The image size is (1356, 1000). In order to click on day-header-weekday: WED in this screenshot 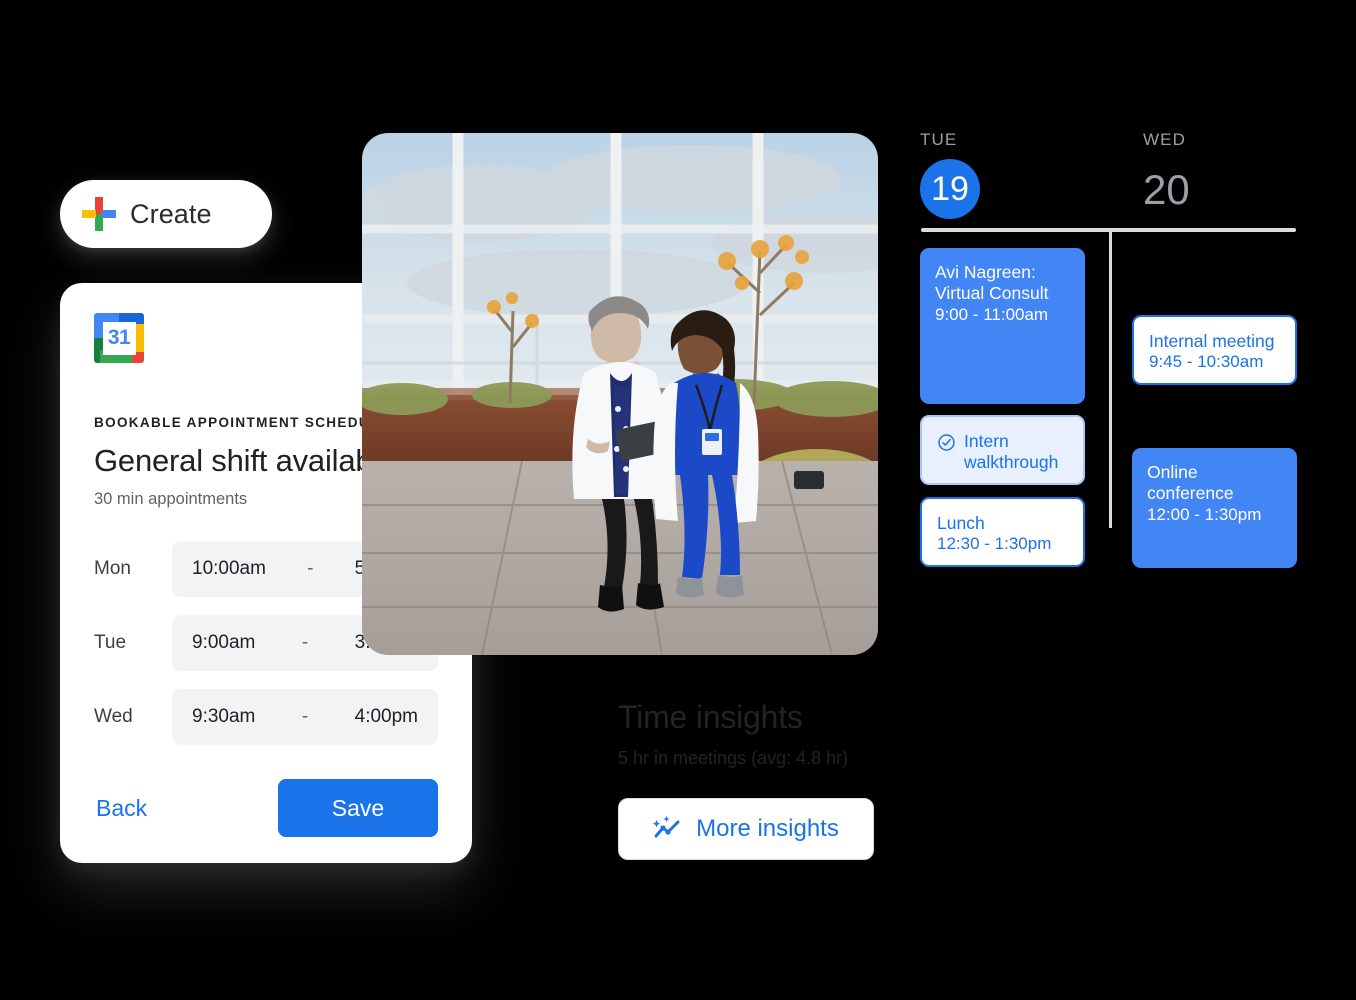, I will do `click(1164, 139)`.